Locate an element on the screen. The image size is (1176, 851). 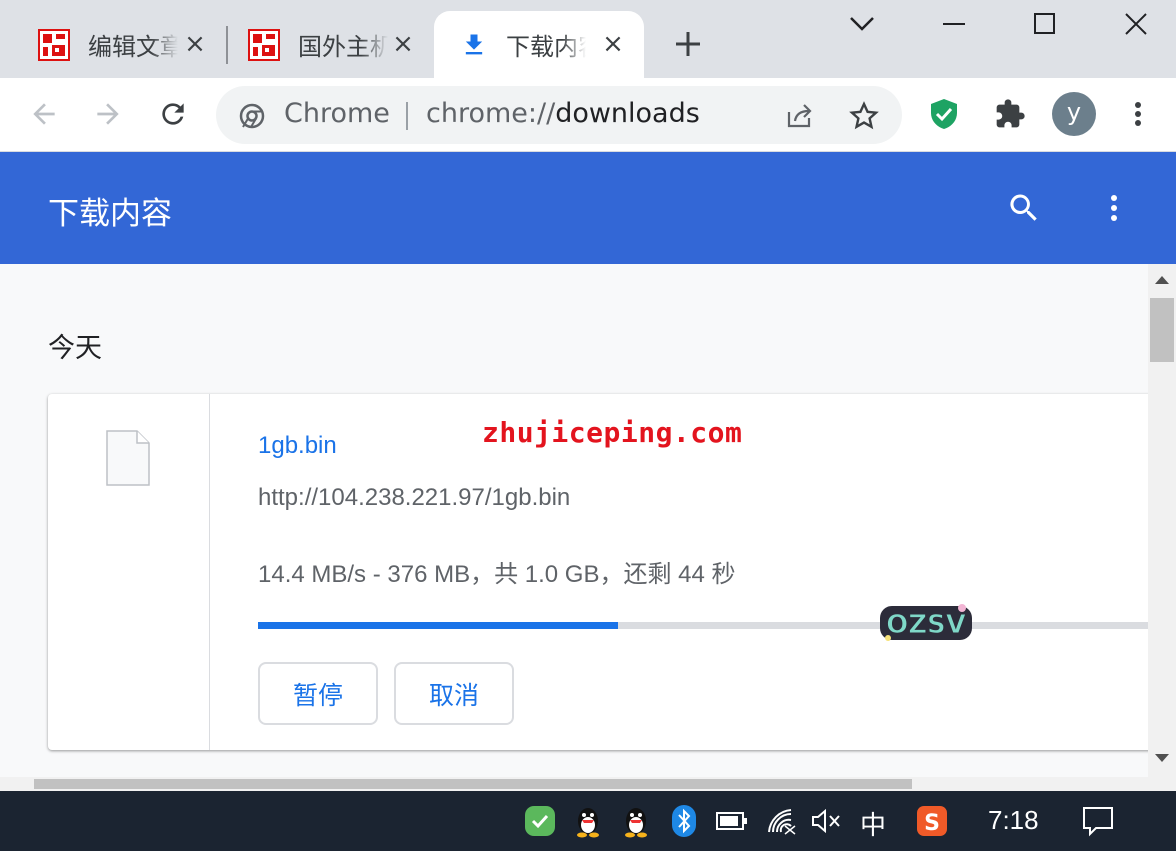
address-bar: Chrome chrome://downloads is located at coordinates (559, 115).